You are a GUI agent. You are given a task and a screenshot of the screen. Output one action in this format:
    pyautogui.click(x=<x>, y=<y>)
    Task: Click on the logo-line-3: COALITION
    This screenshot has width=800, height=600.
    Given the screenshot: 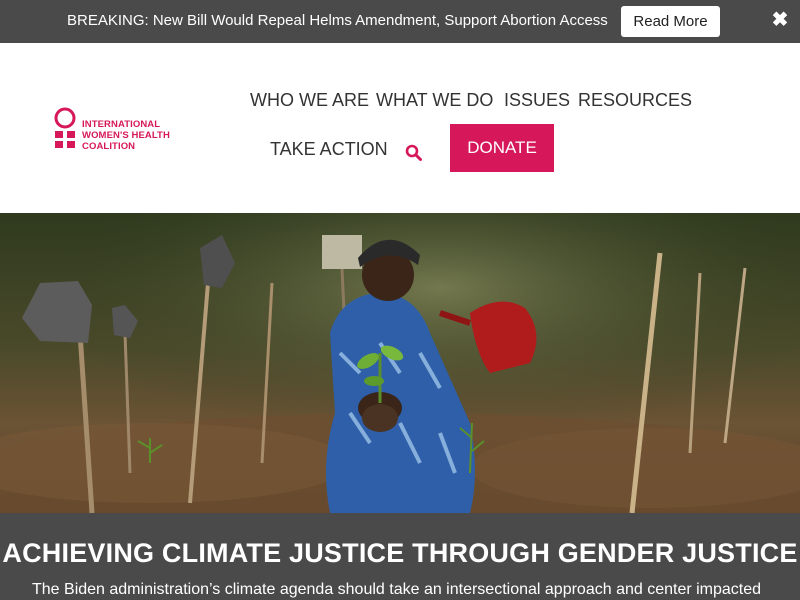 What is the action you would take?
    pyautogui.click(x=109, y=146)
    